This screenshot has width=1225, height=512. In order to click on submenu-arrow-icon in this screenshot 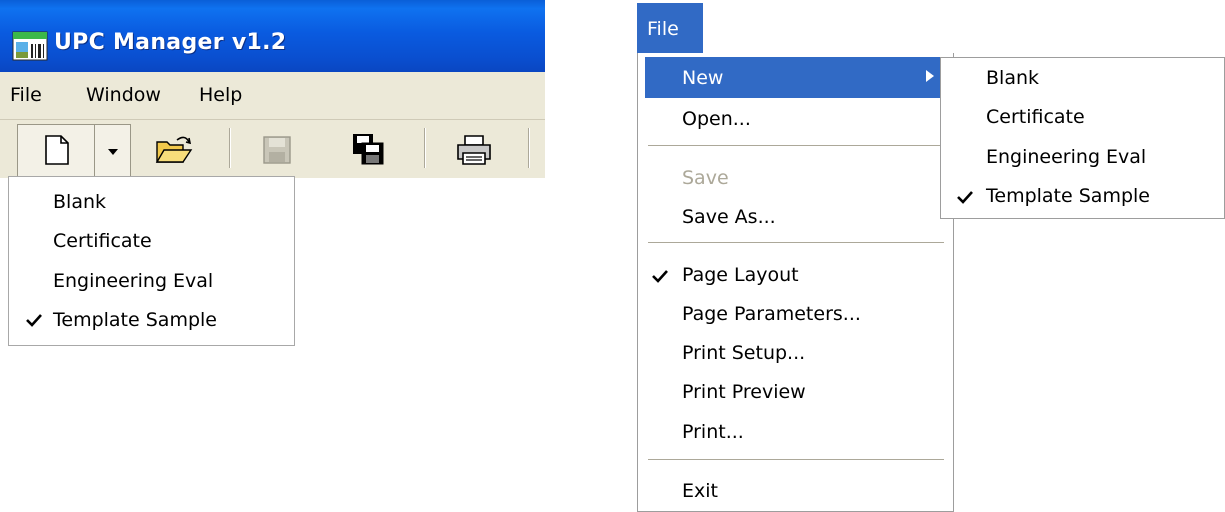, I will do `click(930, 76)`.